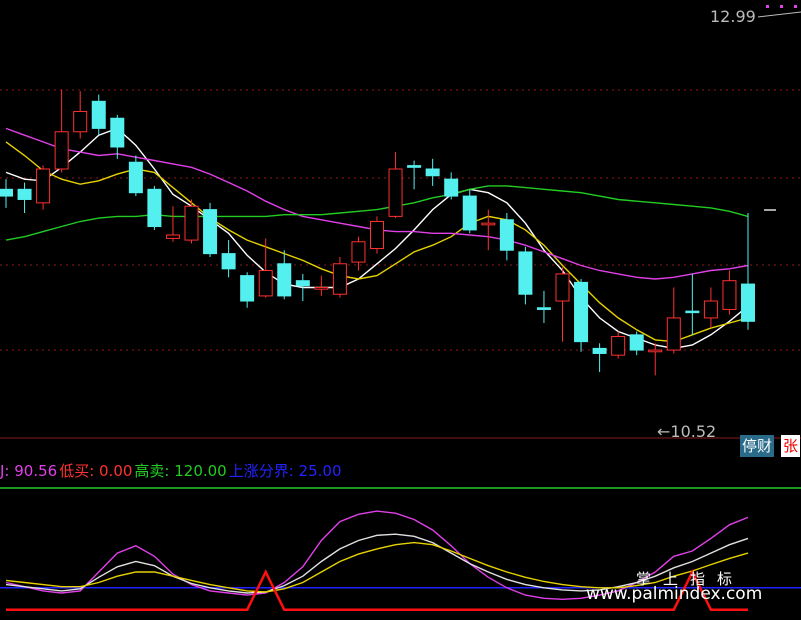 The height and width of the screenshot is (620, 801). I want to click on high-pointer, so click(779, 14).